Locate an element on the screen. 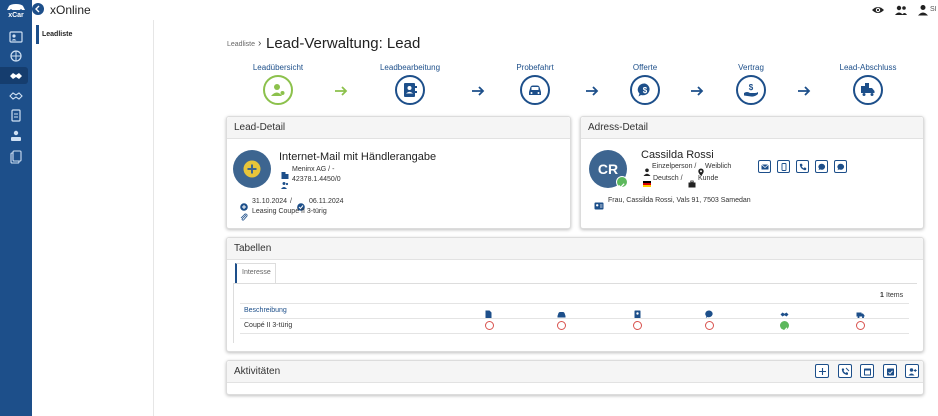 Image resolution: width=938 pixels, height=416 pixels. items-count-label: Items is located at coordinates (895, 295).